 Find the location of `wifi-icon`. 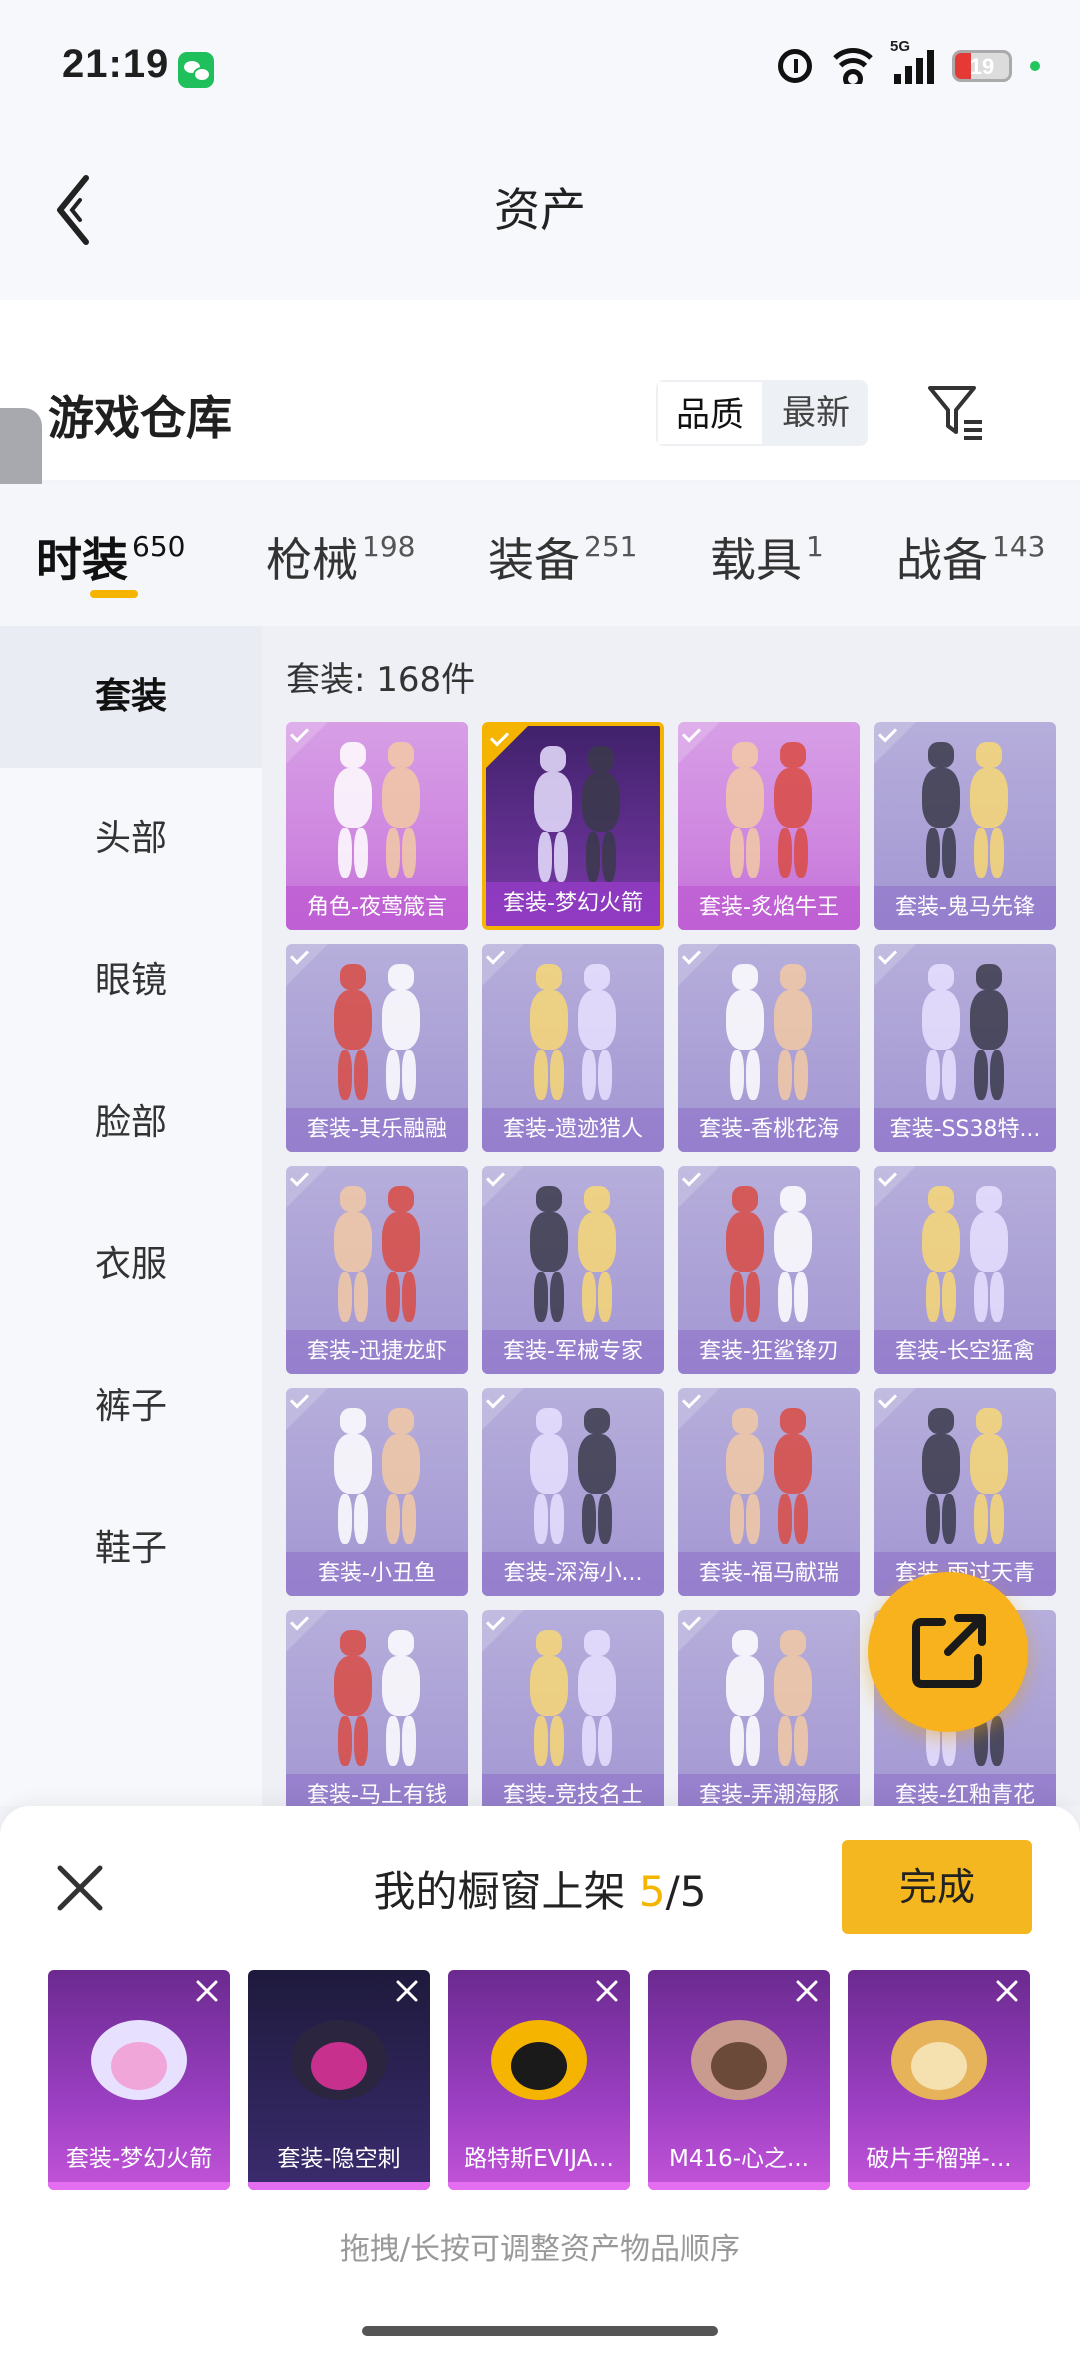

wifi-icon is located at coordinates (853, 66).